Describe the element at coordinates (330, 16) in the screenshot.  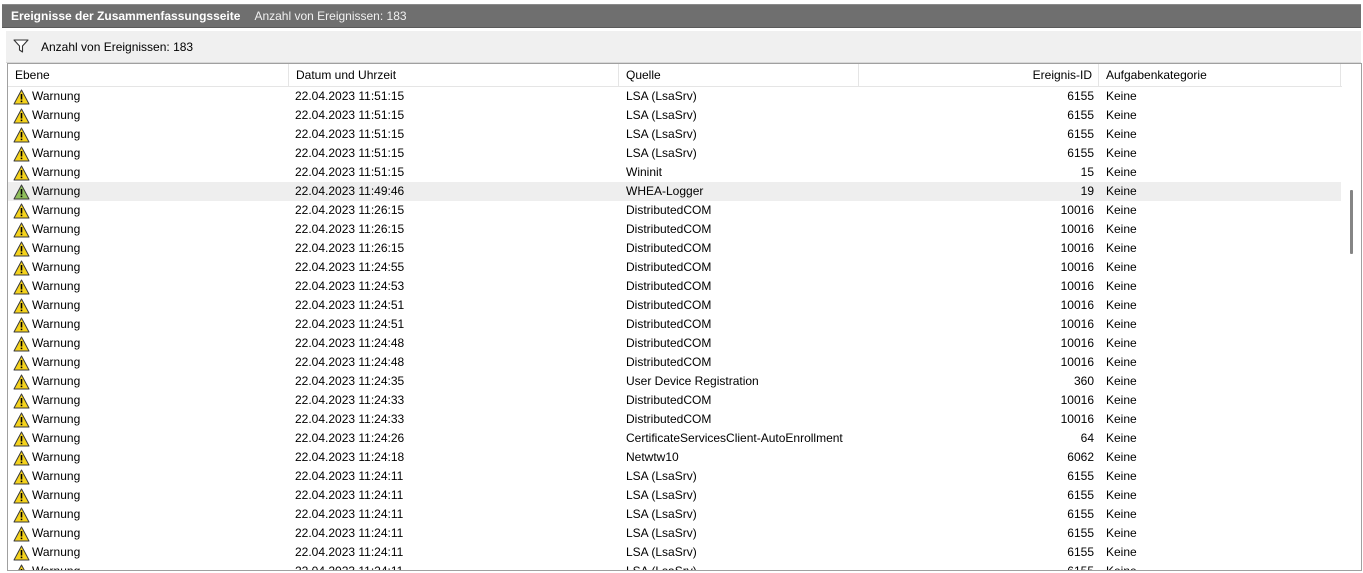
I see `panel-subtitle: Anzahl von Ereignissen: 183` at that location.